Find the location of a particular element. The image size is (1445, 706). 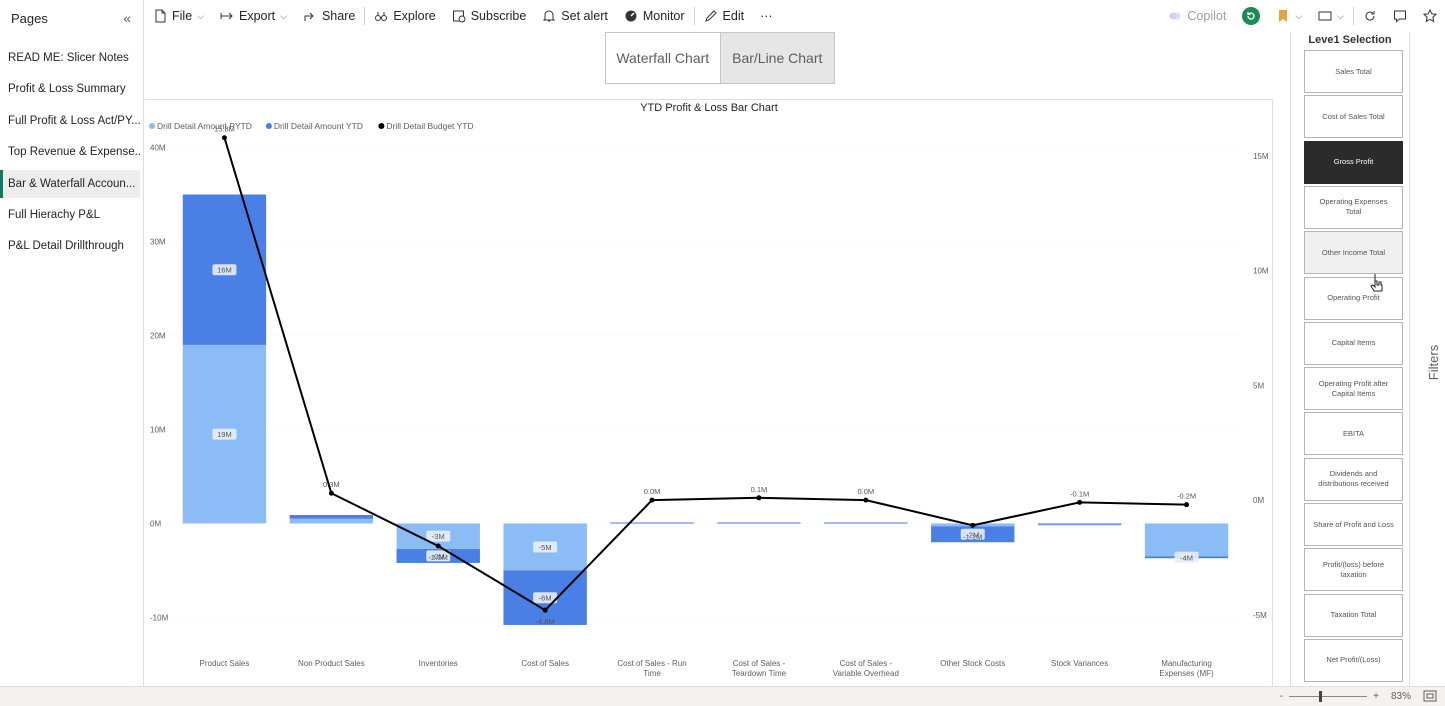

monitor-button: Monitor is located at coordinates (654, 16).